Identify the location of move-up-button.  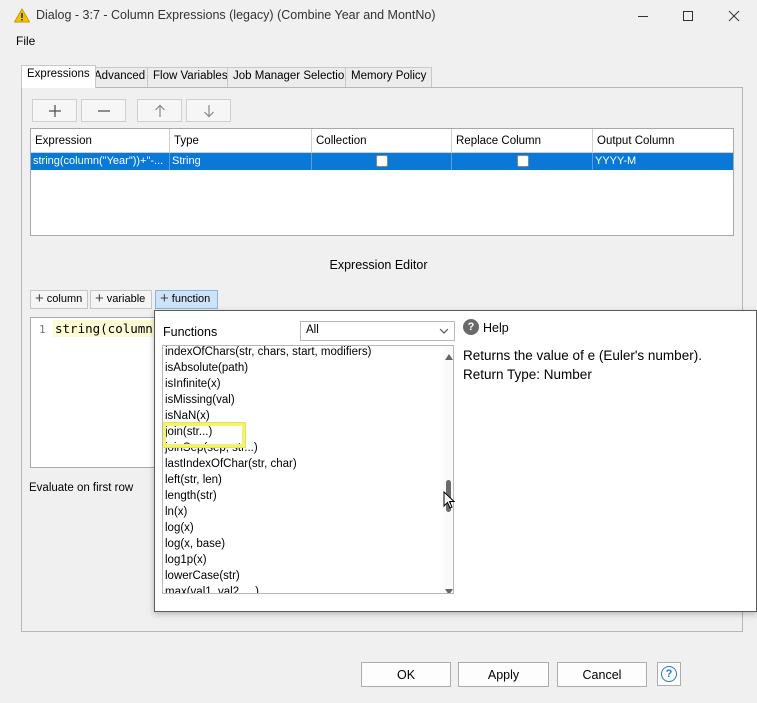
(159, 110).